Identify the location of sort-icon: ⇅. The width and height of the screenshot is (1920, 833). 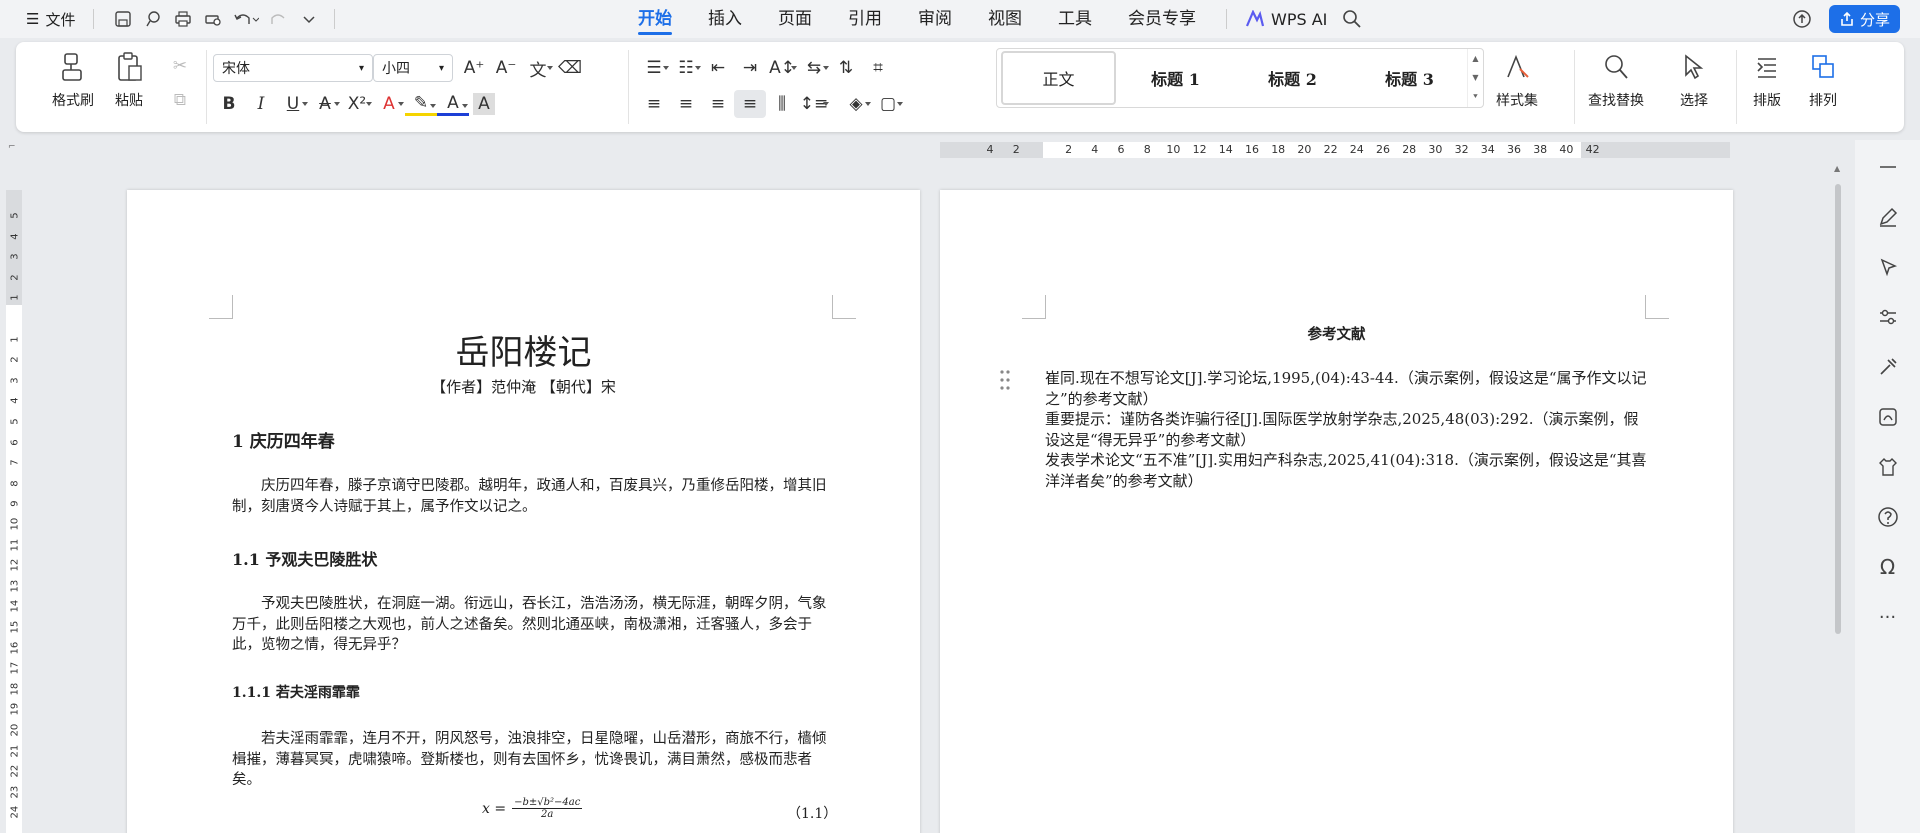
(846, 68).